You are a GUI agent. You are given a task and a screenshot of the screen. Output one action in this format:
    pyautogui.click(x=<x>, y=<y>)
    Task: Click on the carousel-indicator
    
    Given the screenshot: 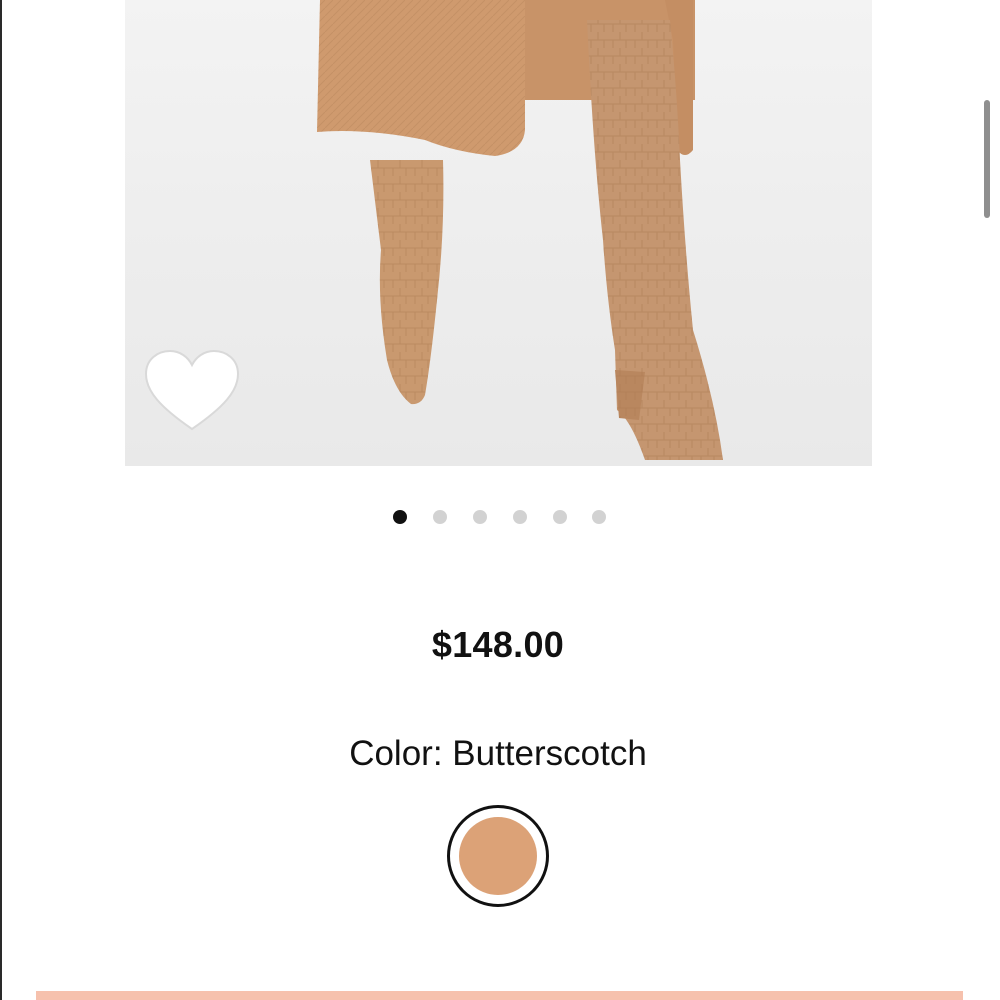 What is the action you would take?
    pyautogui.click(x=500, y=518)
    